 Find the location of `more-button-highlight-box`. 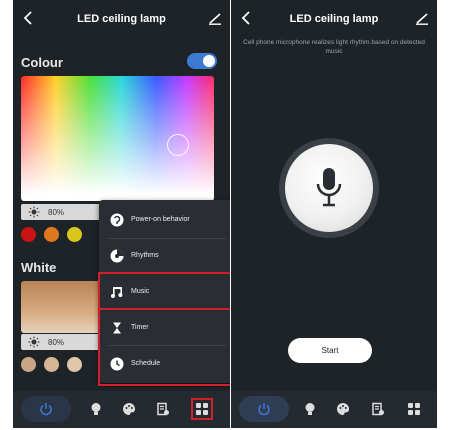

more-button-highlight-box is located at coordinates (202, 409).